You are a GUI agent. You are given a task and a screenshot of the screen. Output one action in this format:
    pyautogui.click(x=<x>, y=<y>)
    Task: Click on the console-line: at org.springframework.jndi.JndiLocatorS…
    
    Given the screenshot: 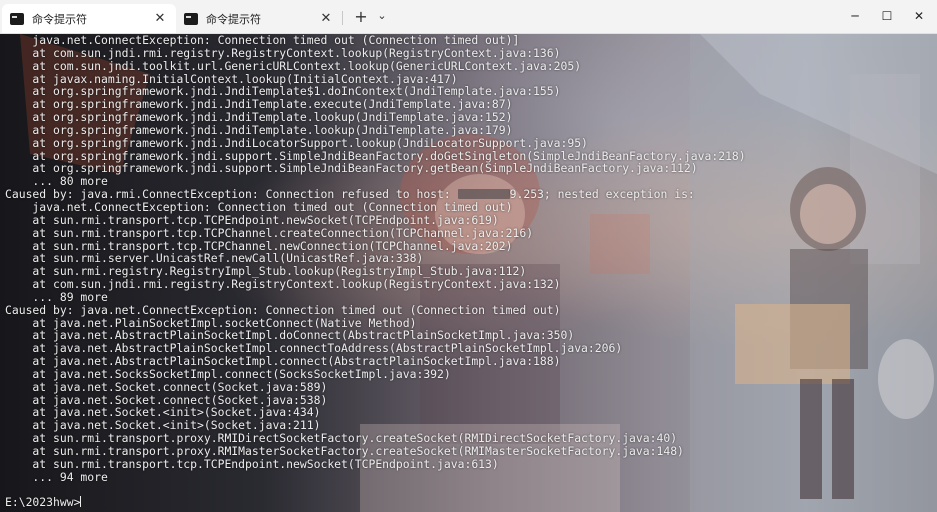 What is the action you would take?
    pyautogui.click(x=296, y=142)
    